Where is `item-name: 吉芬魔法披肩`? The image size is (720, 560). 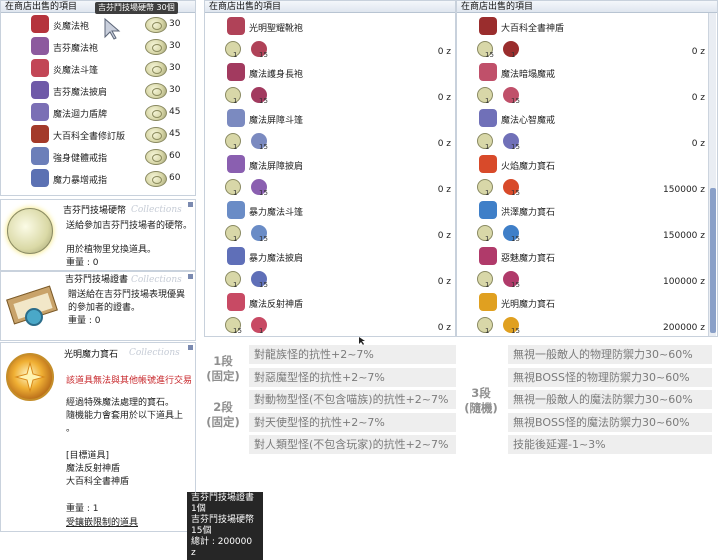 item-name: 吉芬魔法披肩 is located at coordinates (80, 93).